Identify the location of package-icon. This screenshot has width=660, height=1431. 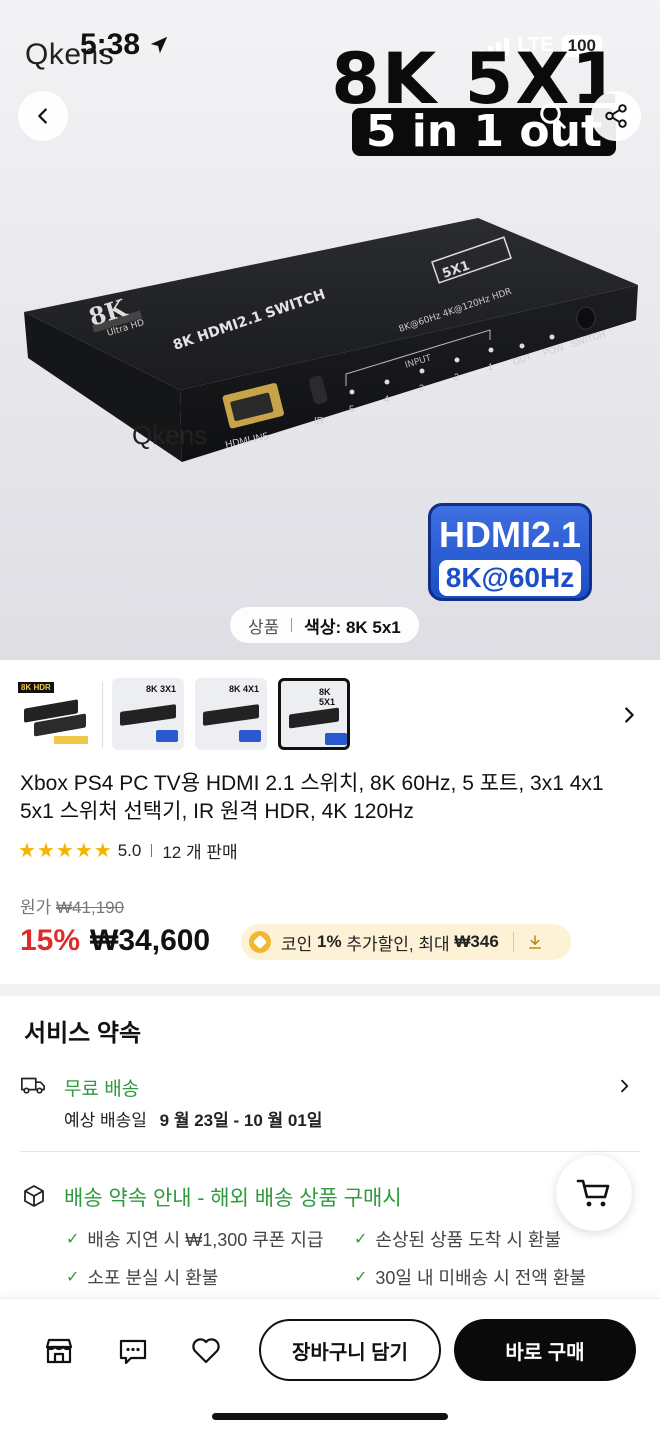
(34, 1196).